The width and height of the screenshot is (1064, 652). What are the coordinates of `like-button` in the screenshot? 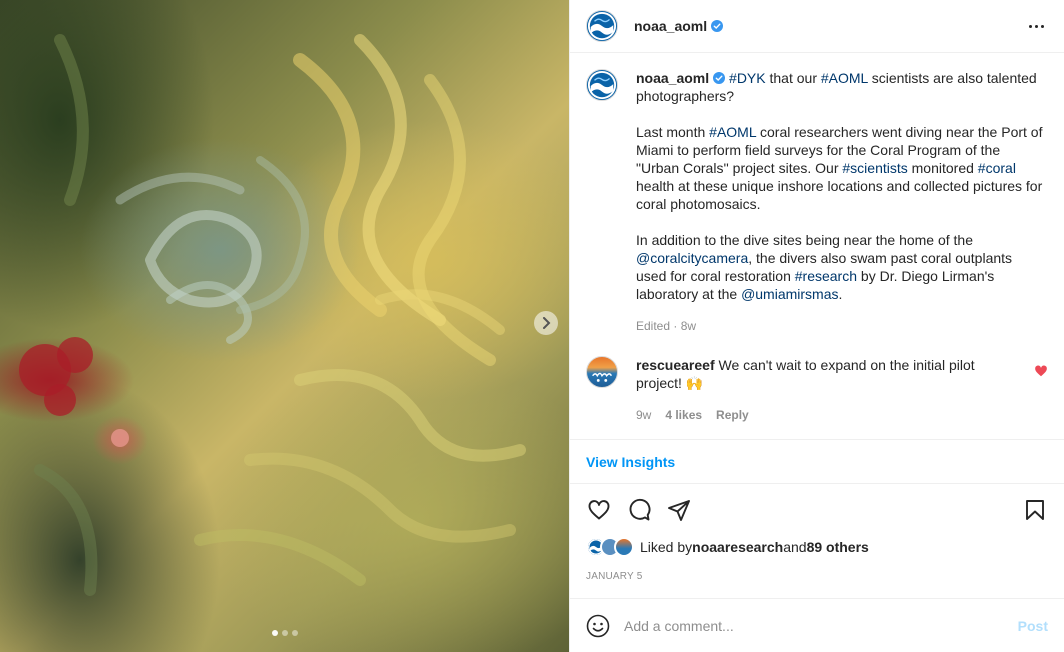 It's located at (599, 510).